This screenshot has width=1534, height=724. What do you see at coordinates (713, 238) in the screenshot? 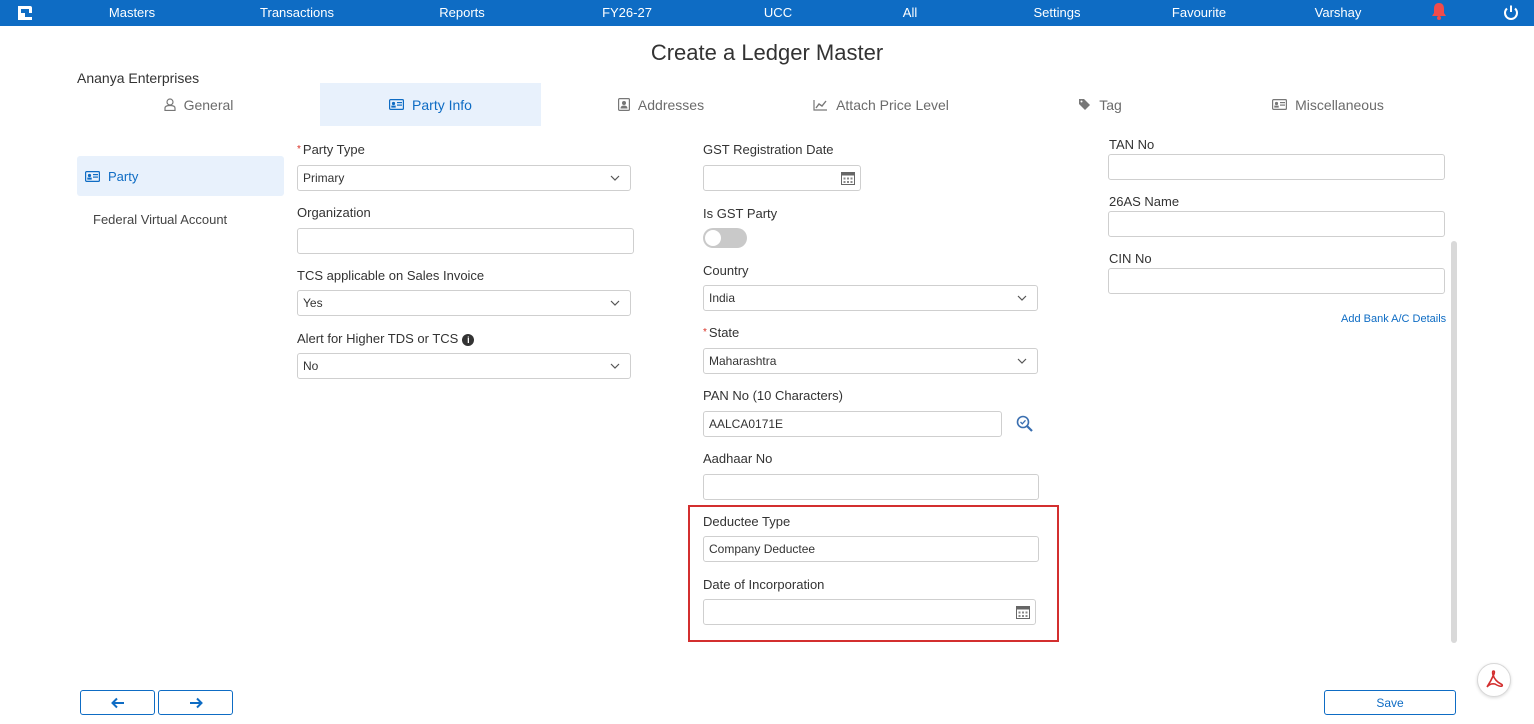
I see `toggle-knob` at bounding box center [713, 238].